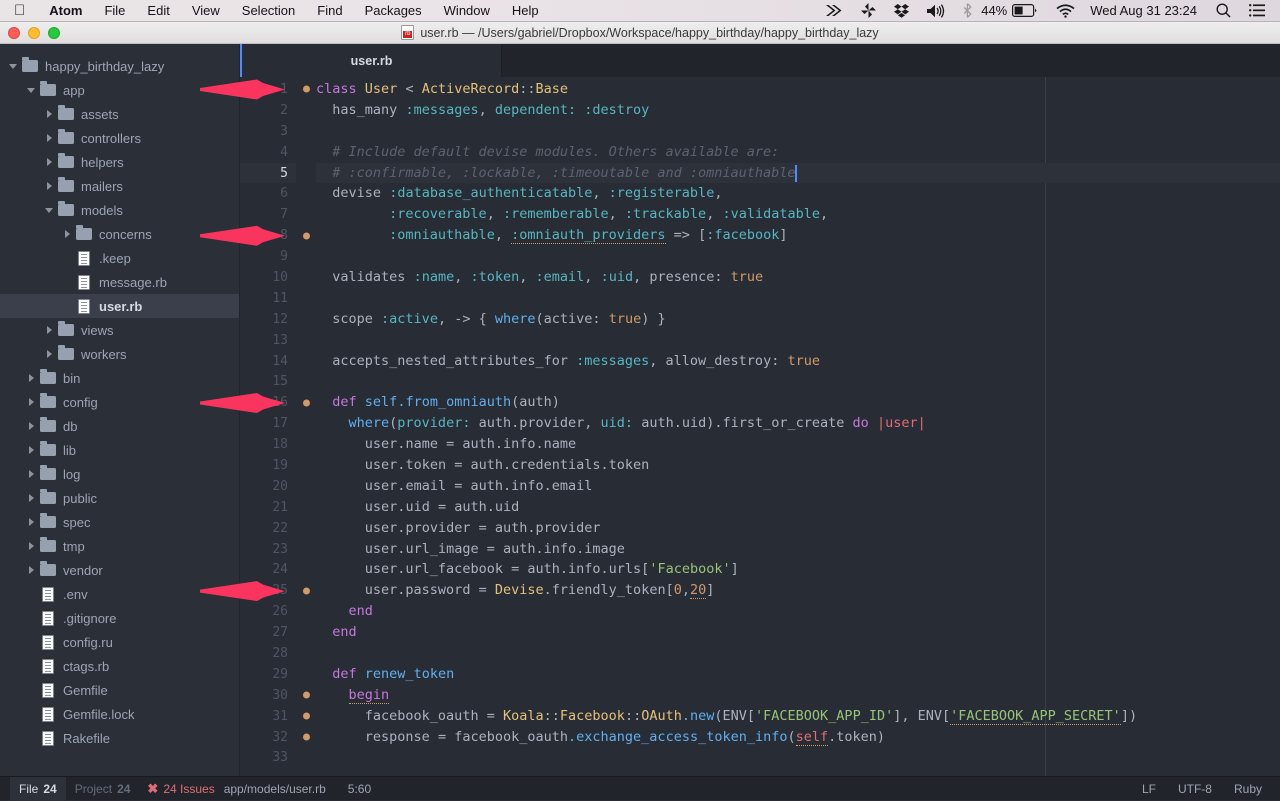 The image size is (1280, 801). Describe the element at coordinates (798, 674) in the screenshot. I see `code-line: def renew_token` at that location.